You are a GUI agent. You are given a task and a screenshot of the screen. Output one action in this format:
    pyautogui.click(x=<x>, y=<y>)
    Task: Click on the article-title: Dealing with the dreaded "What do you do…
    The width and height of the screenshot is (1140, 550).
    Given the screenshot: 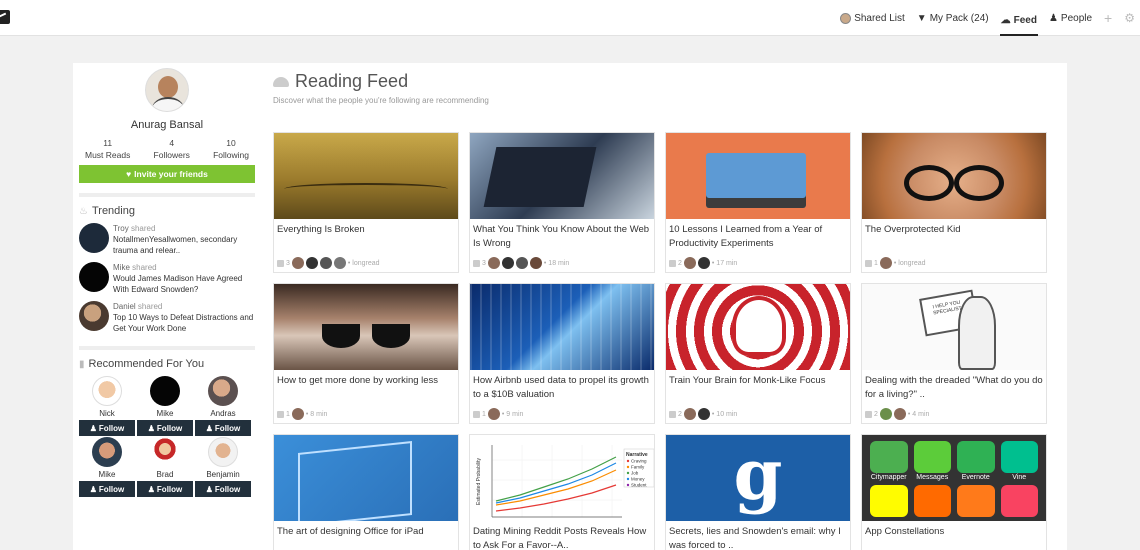 What is the action you would take?
    pyautogui.click(x=954, y=388)
    